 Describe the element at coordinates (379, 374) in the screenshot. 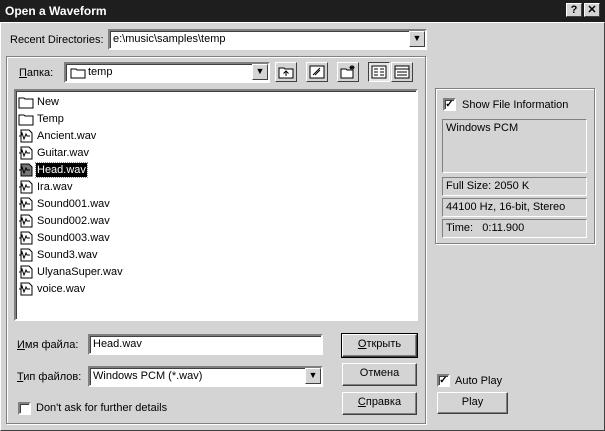

I see `cancel-button: Отмена` at that location.